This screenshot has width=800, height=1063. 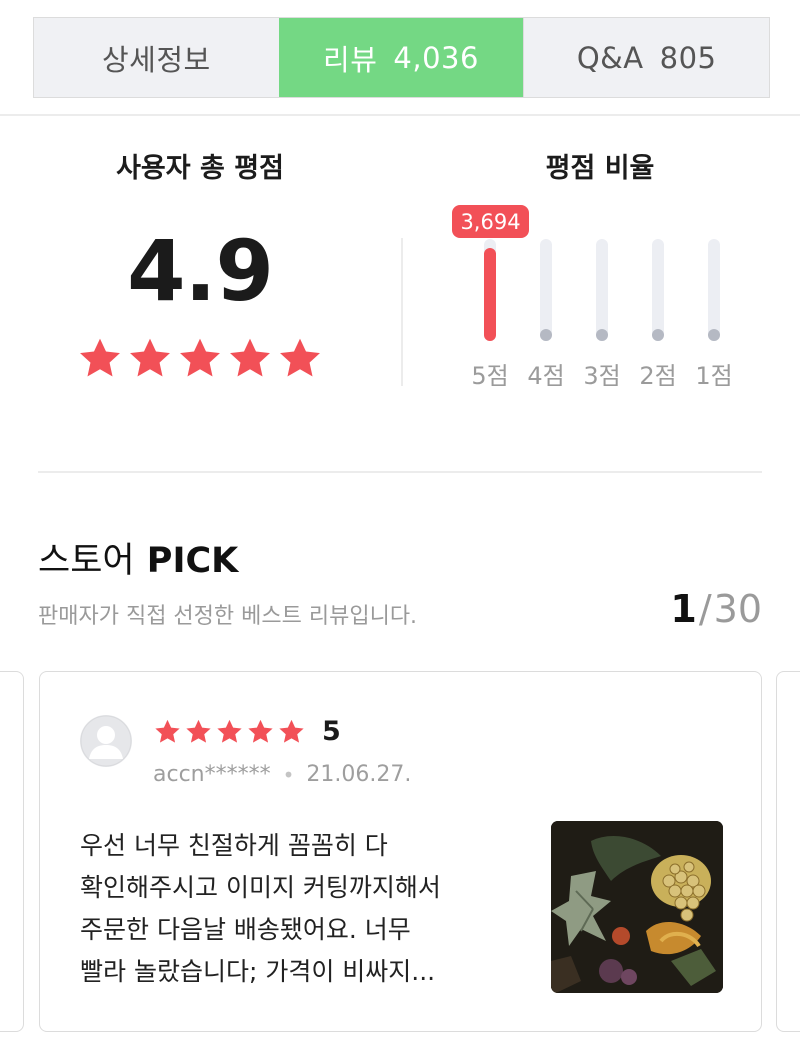 What do you see at coordinates (331, 731) in the screenshot?
I see `review-score: 5` at bounding box center [331, 731].